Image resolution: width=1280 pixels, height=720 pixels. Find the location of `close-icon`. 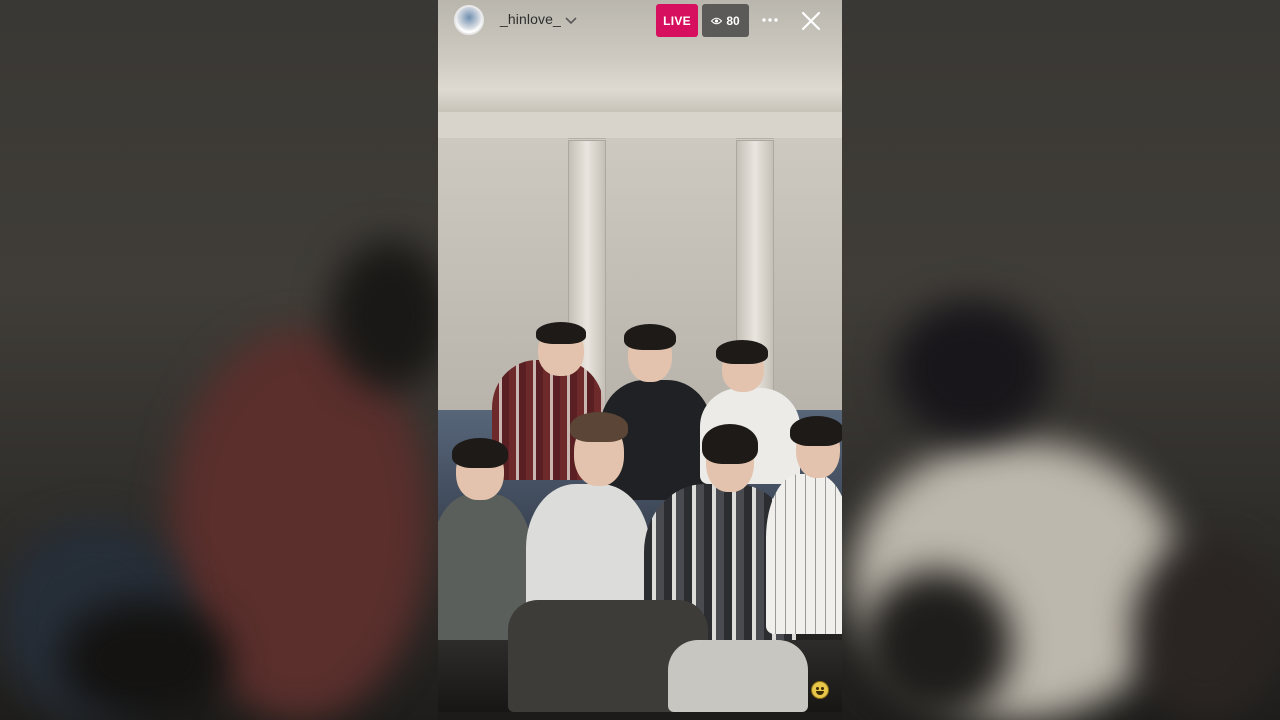

close-icon is located at coordinates (811, 21).